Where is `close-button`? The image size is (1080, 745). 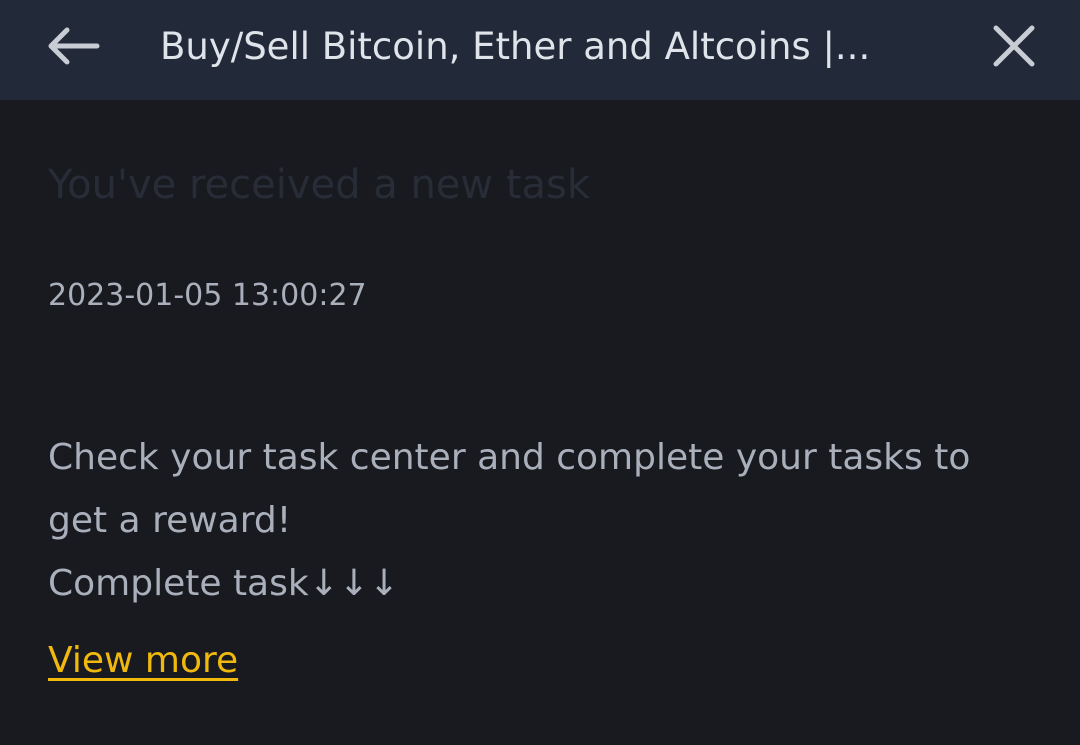
close-button is located at coordinates (1014, 46).